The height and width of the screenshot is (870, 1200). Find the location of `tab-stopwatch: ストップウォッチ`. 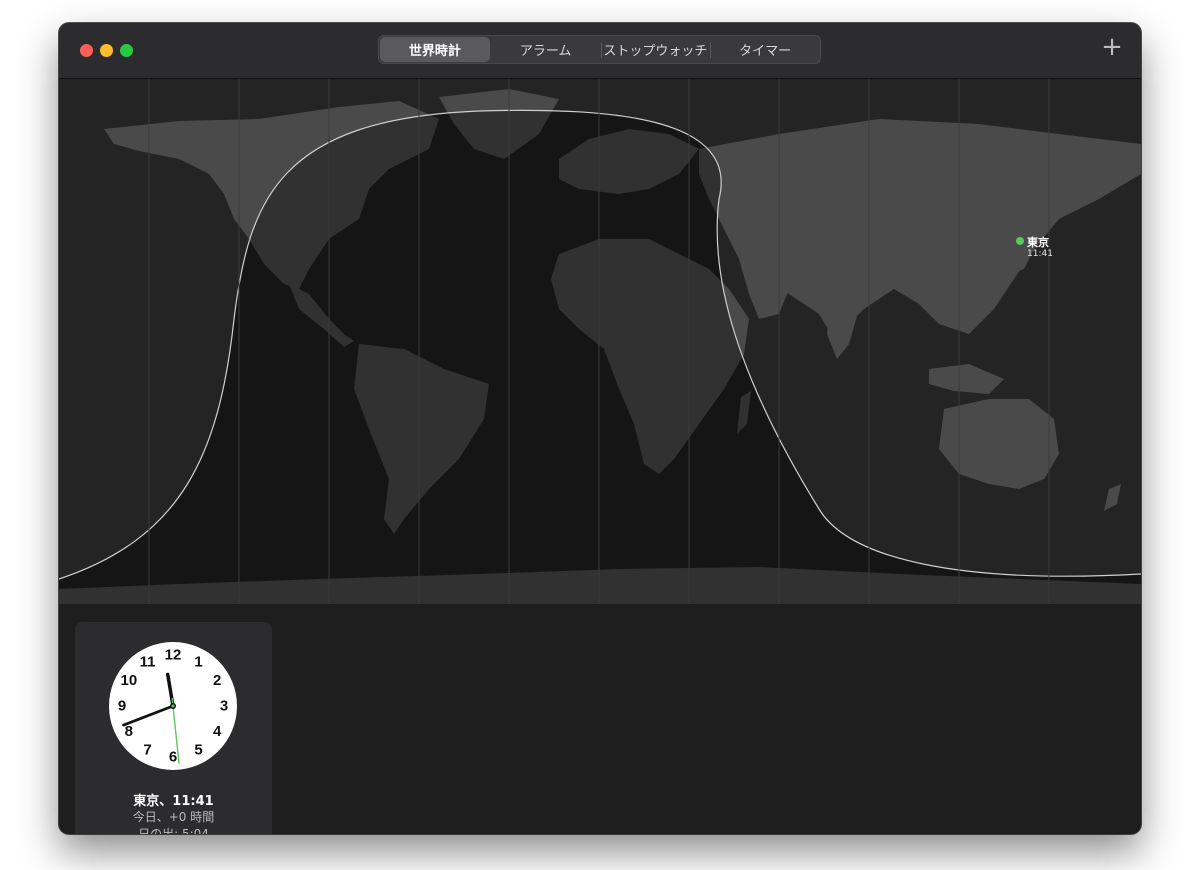

tab-stopwatch: ストップウォッチ is located at coordinates (655, 49).